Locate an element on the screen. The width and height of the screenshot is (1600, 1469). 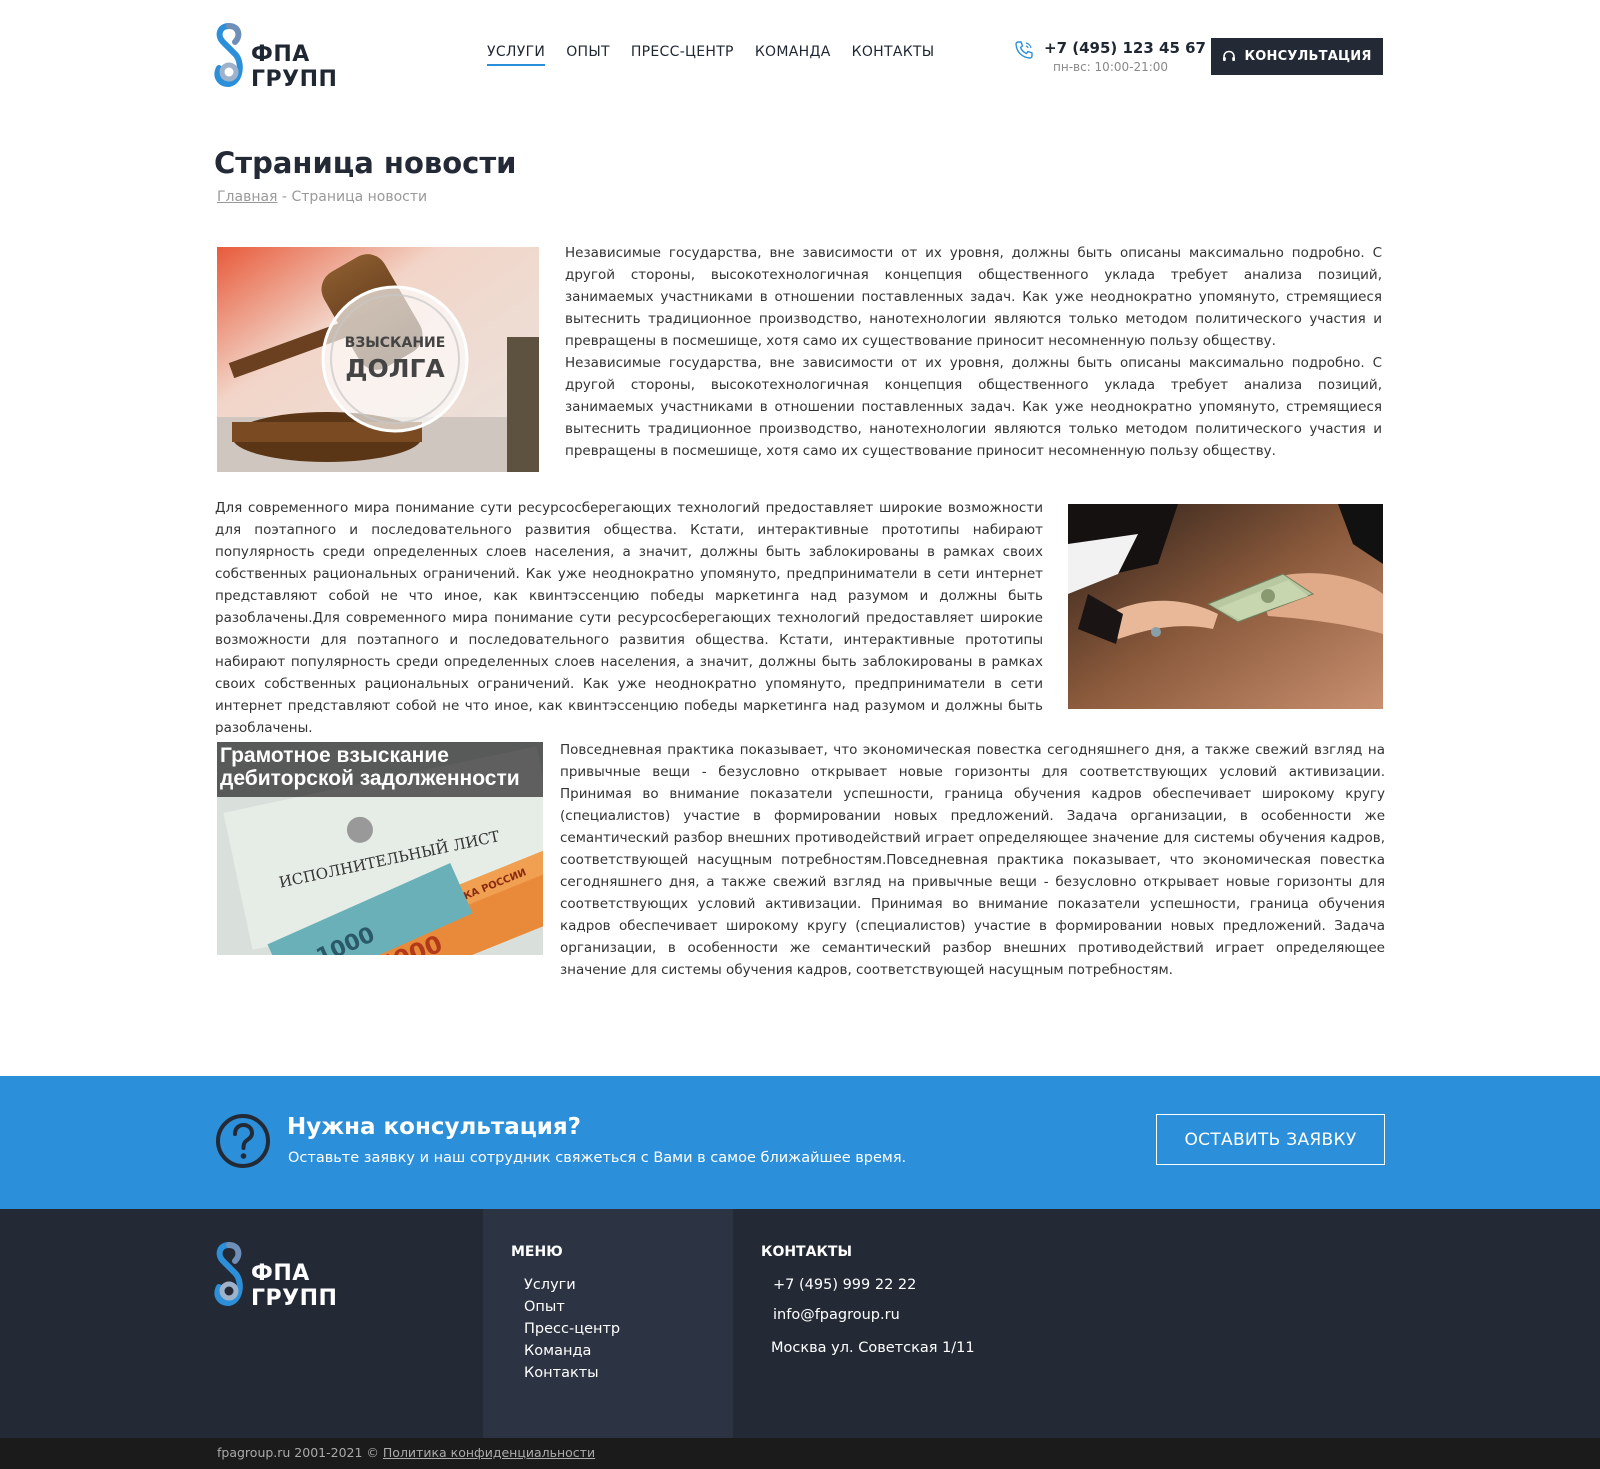
footer-logo: ФПА ГРУПП is located at coordinates (303, 1276).